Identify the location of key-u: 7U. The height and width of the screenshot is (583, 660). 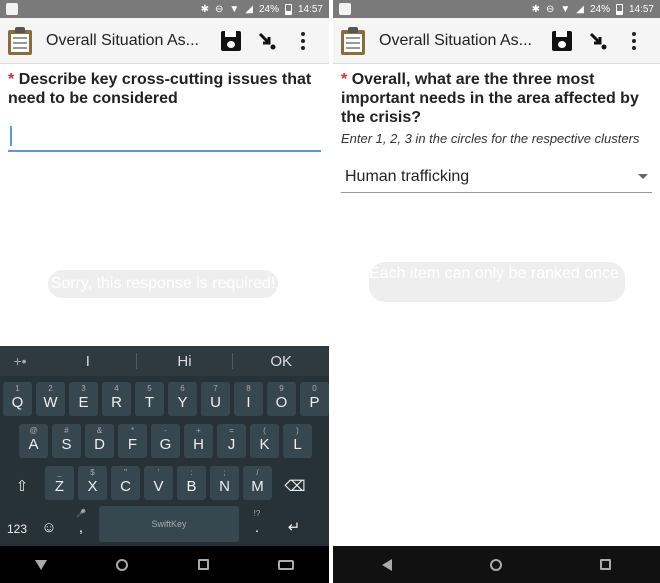
(215, 399).